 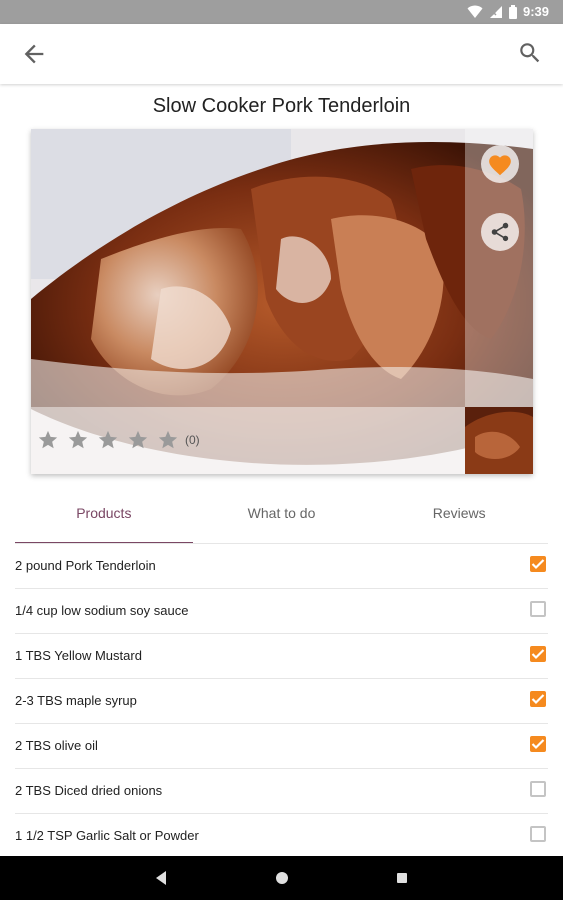 What do you see at coordinates (281, 106) in the screenshot?
I see `recipe-title: Slow Cooker Pork Tenderloin` at bounding box center [281, 106].